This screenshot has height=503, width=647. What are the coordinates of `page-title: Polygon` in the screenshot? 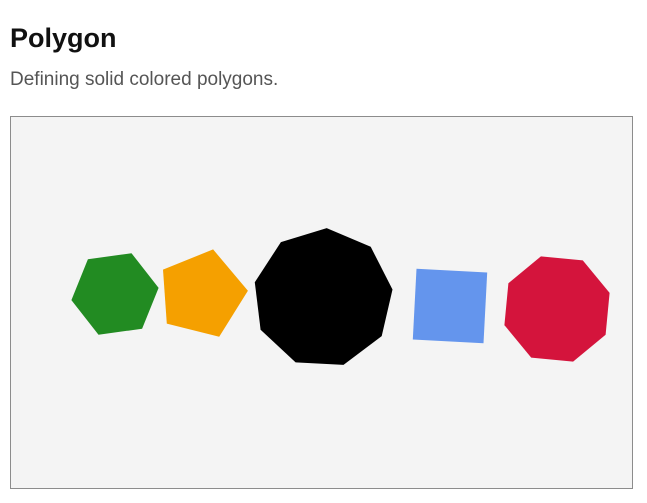 It's located at (63, 38).